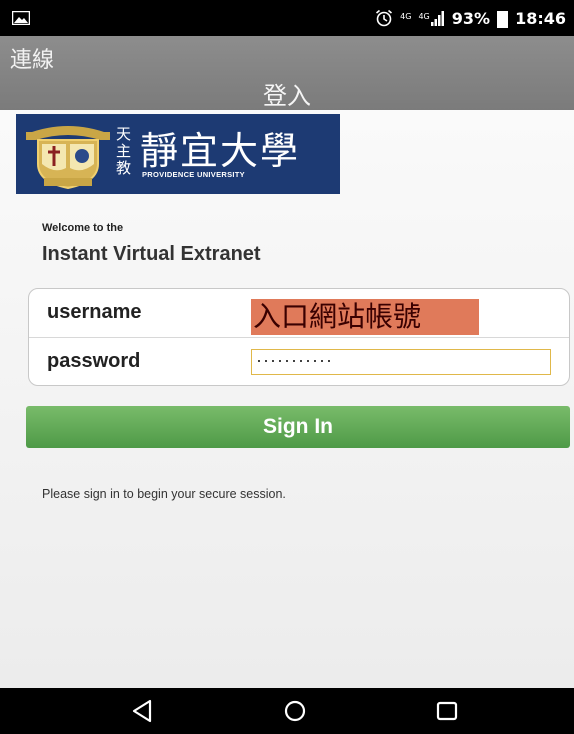  I want to click on login-form: username password ···········, so click(299, 337).